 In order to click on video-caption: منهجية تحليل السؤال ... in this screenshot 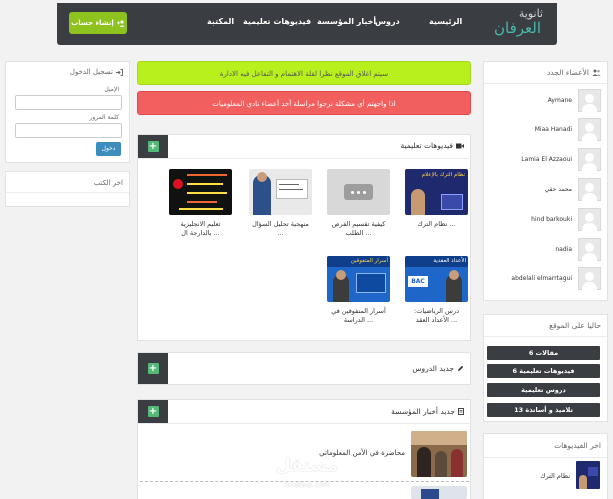, I will do `click(280, 229)`.